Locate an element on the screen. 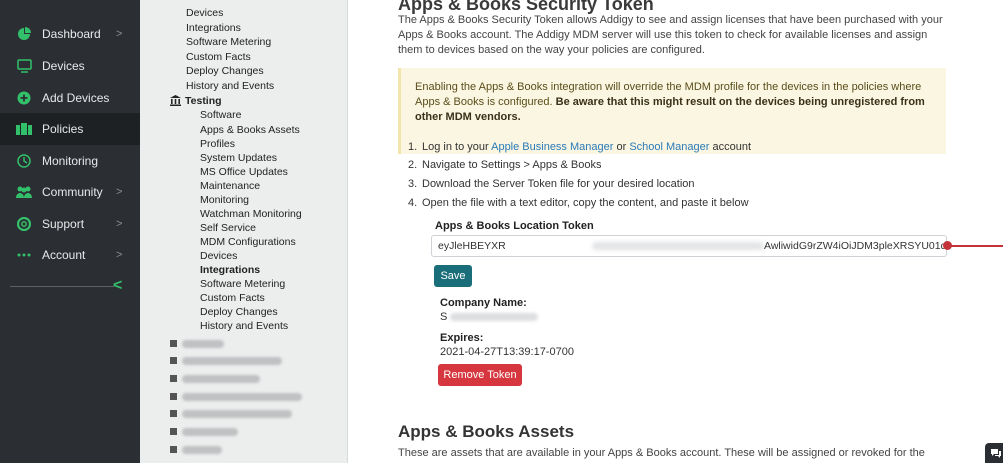 The height and width of the screenshot is (463, 1003). nav-divider is located at coordinates (62, 286).